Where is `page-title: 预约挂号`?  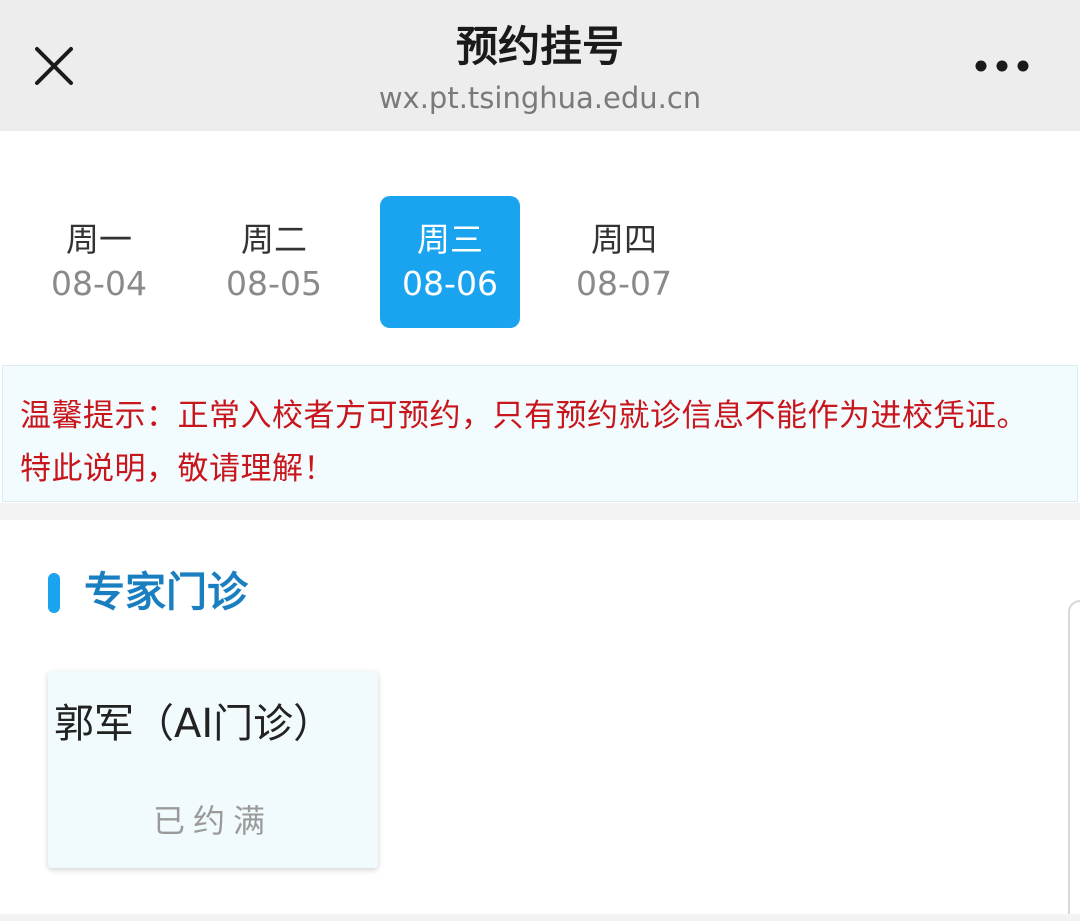 page-title: 预约挂号 is located at coordinates (539, 46).